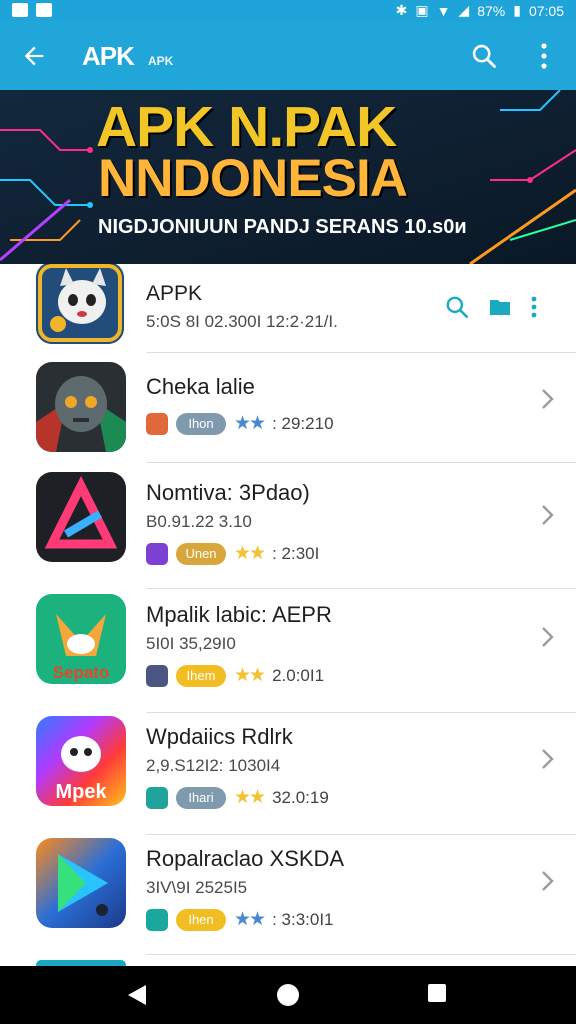 This screenshot has width=576, height=1024. I want to click on app-meta: 3IV\9I 2525I5, so click(197, 887).